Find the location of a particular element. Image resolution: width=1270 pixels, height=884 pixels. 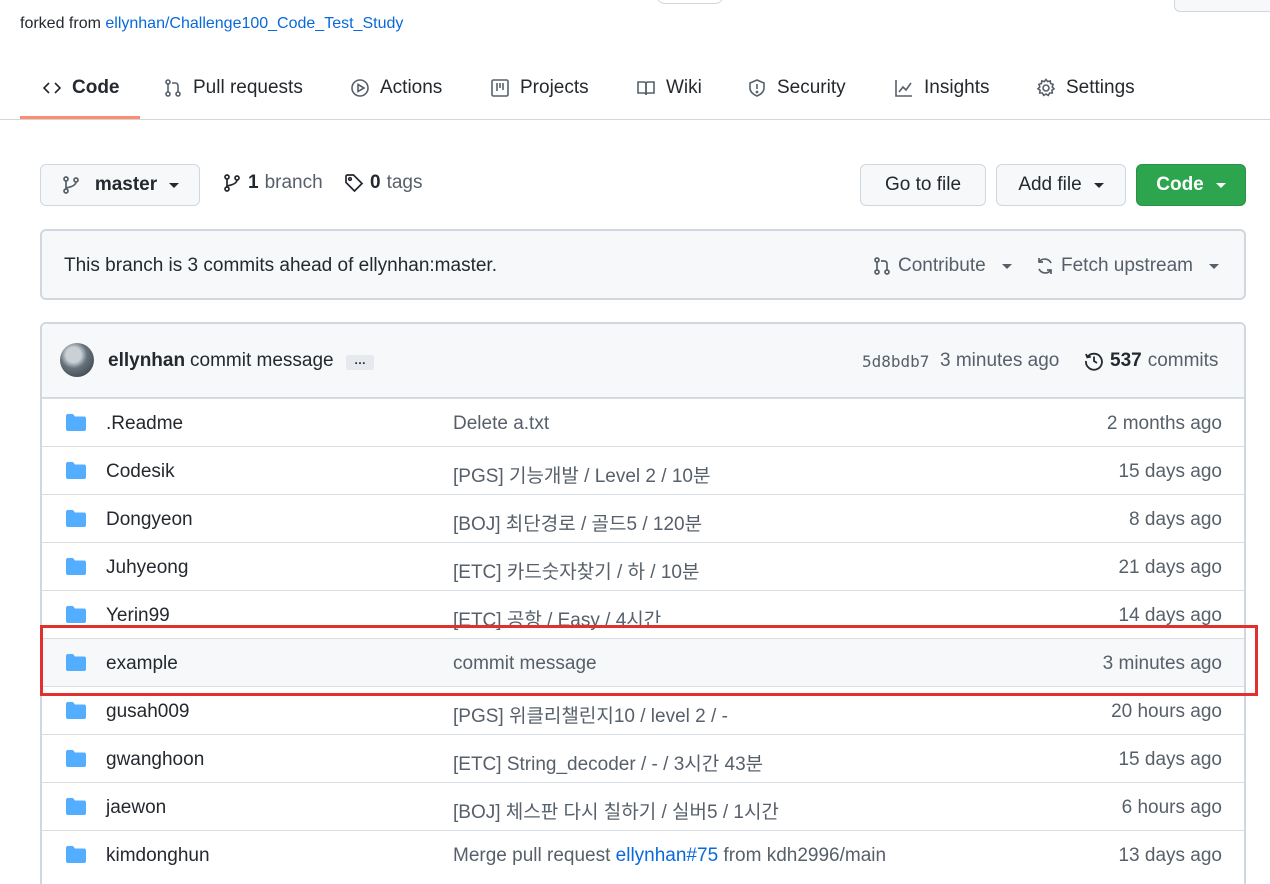

tab-label: Security is located at coordinates (811, 87).